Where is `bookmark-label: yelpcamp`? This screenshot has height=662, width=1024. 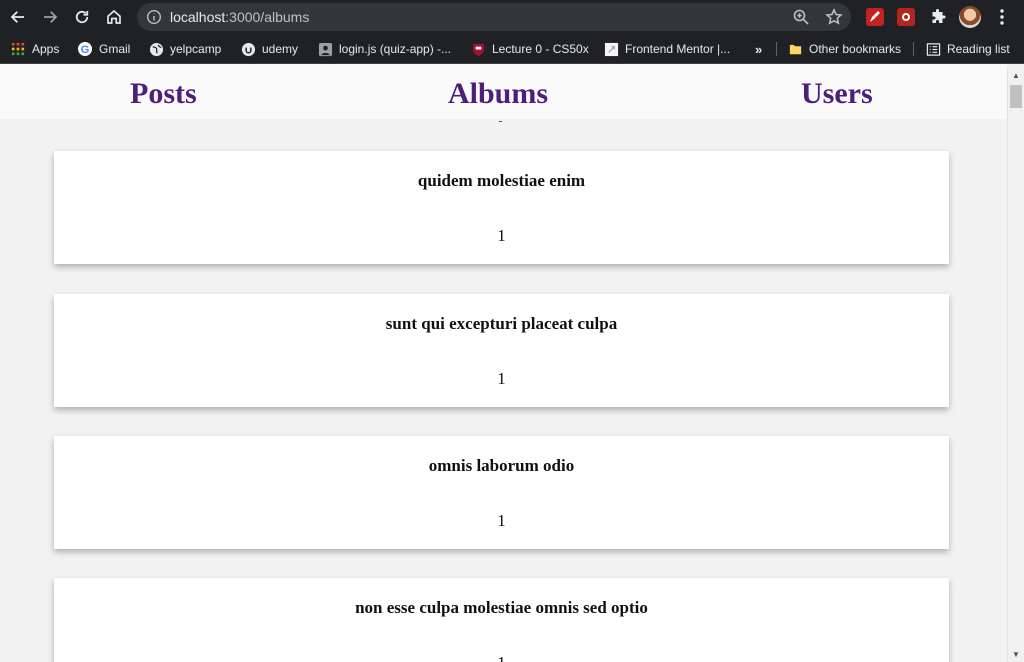
bookmark-label: yelpcamp is located at coordinates (196, 49).